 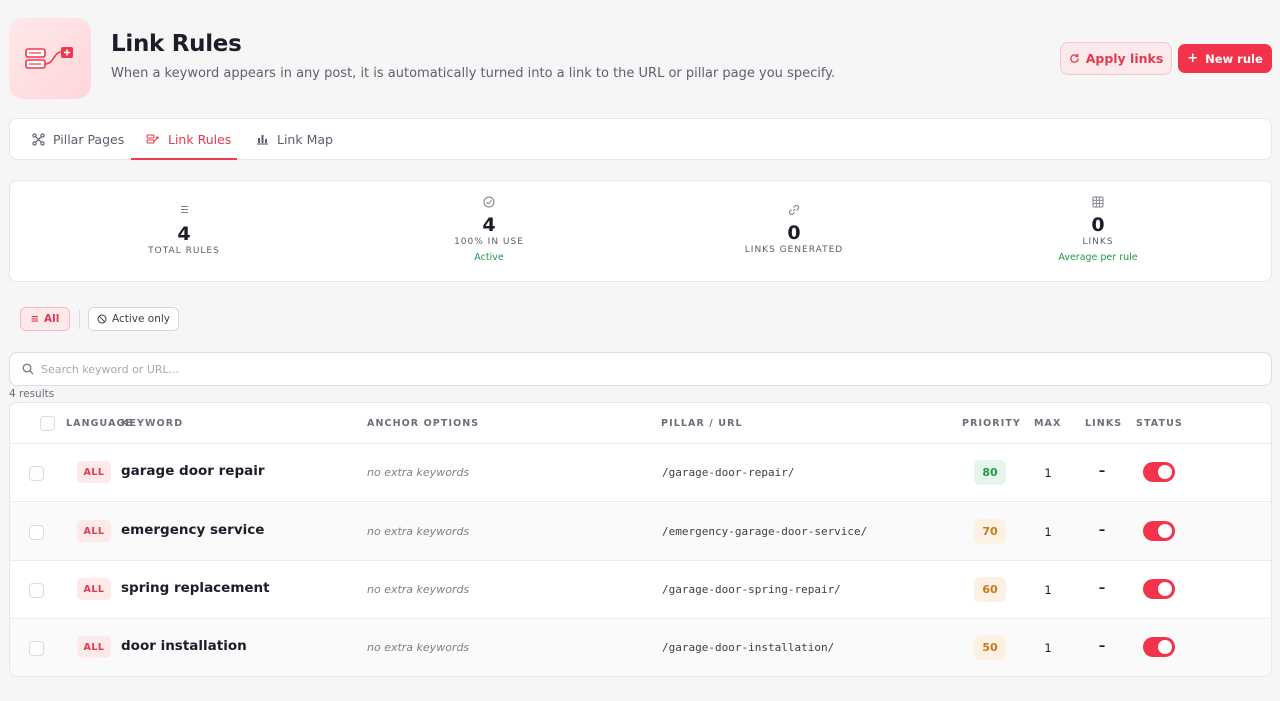 I want to click on column-keyword: KEYWORD, so click(x=152, y=423).